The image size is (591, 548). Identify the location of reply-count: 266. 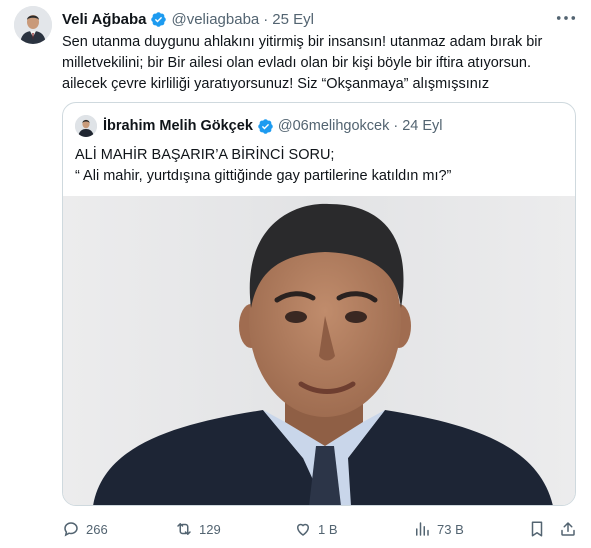
(97, 529).